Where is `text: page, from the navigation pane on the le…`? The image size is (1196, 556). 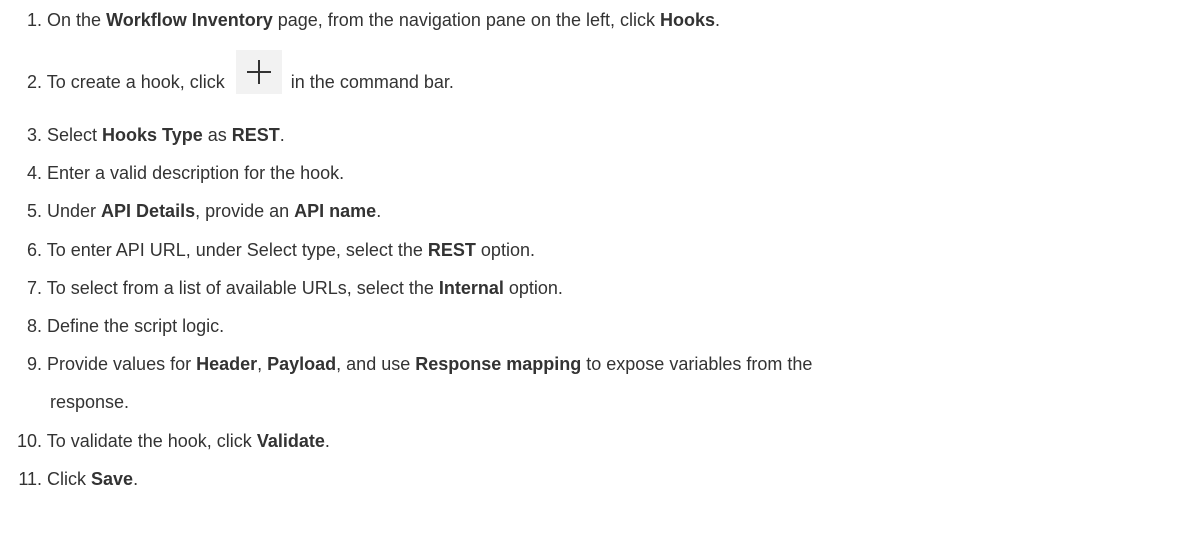
text: page, from the navigation pane on the le… is located at coordinates (466, 20).